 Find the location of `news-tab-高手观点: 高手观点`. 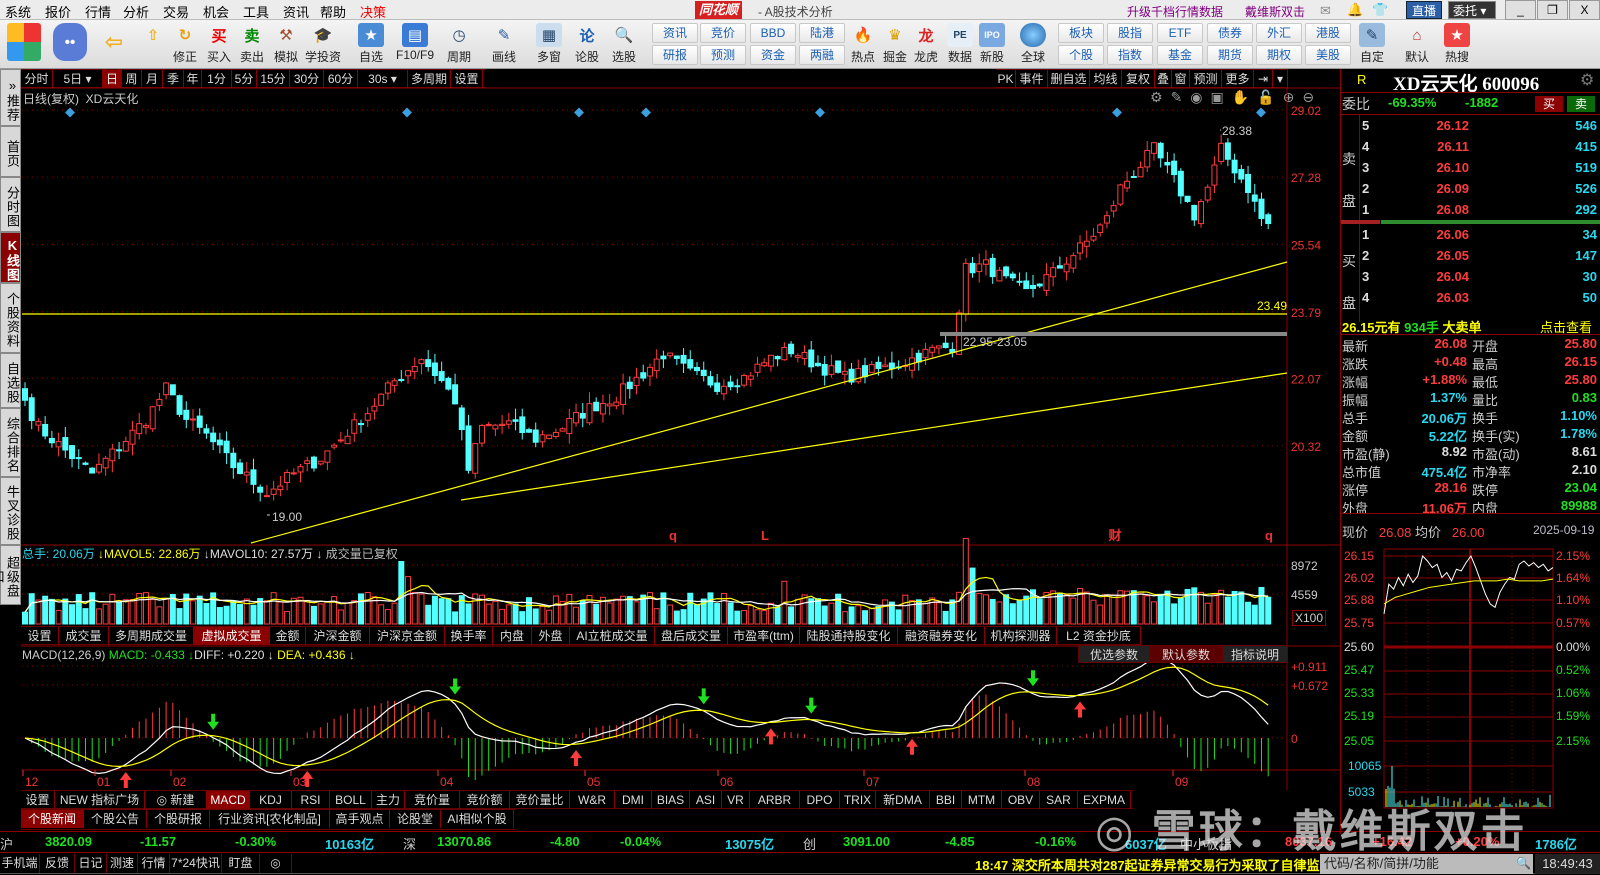

news-tab-高手观点: 高手观点 is located at coordinates (360, 819).